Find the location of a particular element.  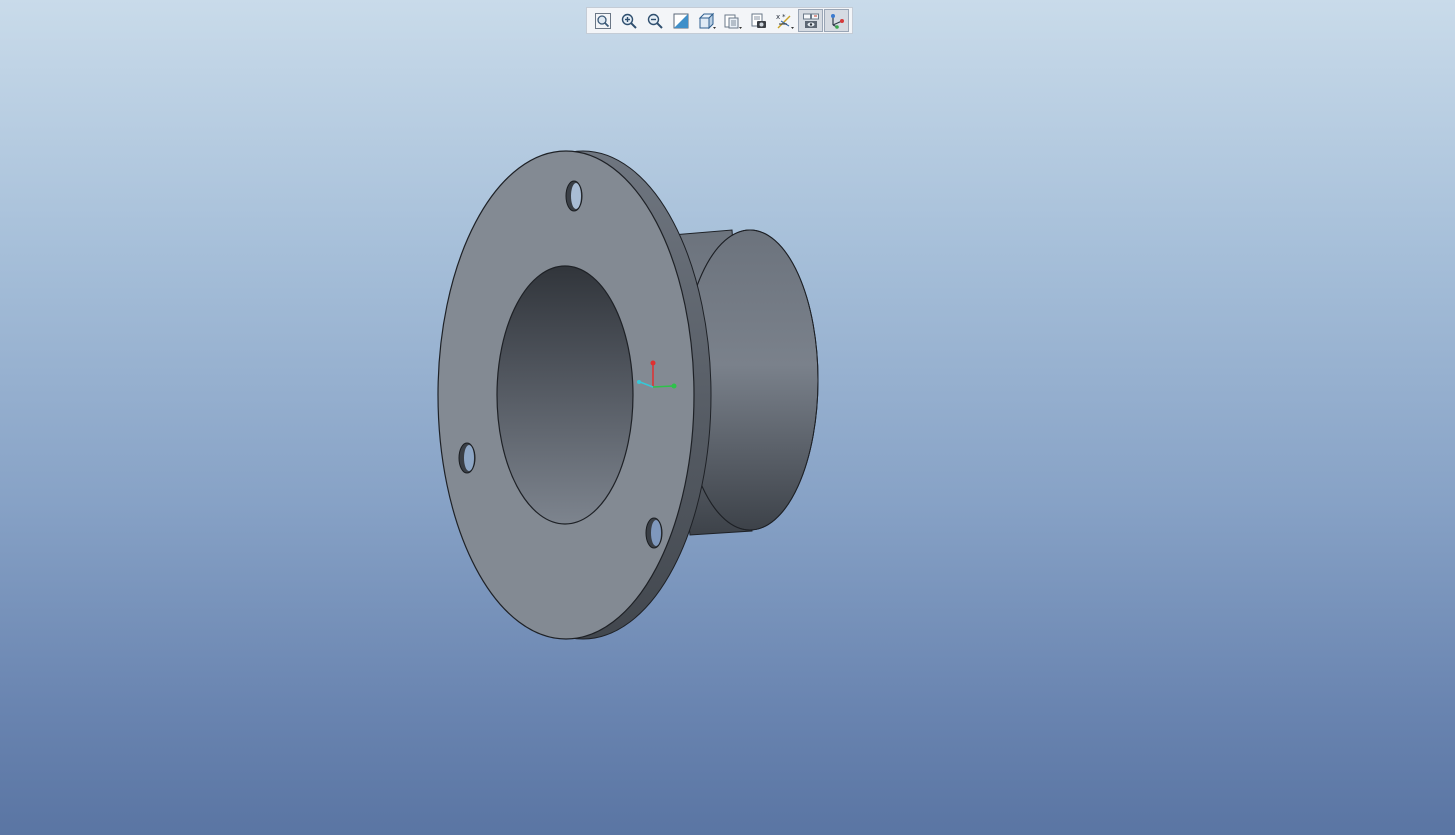

triad-y-tip is located at coordinates (674, 386).